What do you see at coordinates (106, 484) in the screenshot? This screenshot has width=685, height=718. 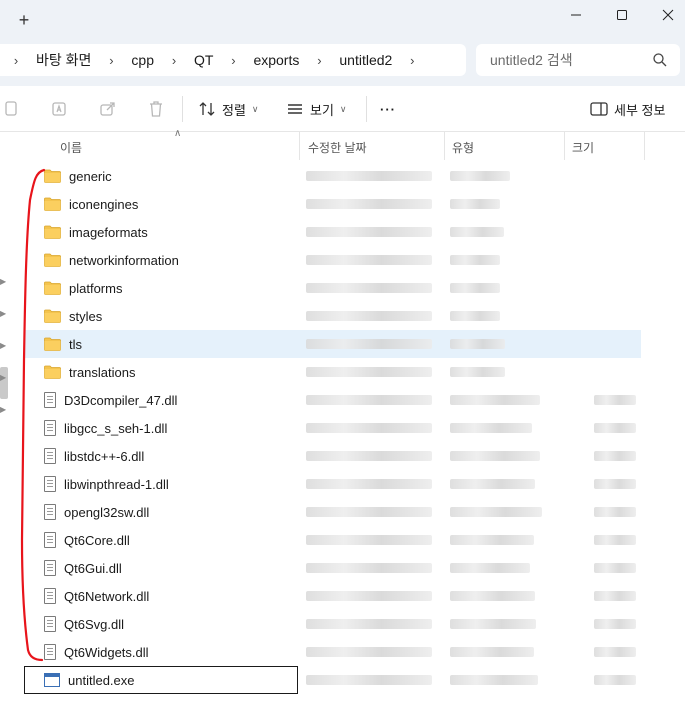 I see `file-name-cell: libwinpthread-1.dll` at bounding box center [106, 484].